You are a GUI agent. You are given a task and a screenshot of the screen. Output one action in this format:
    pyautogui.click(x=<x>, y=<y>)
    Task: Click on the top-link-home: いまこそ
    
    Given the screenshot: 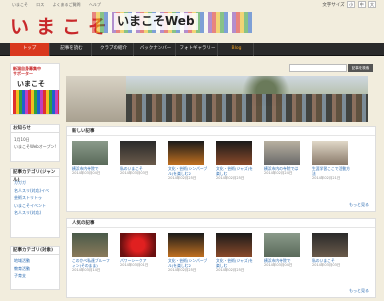 What is the action you would take?
    pyautogui.click(x=20, y=4)
    